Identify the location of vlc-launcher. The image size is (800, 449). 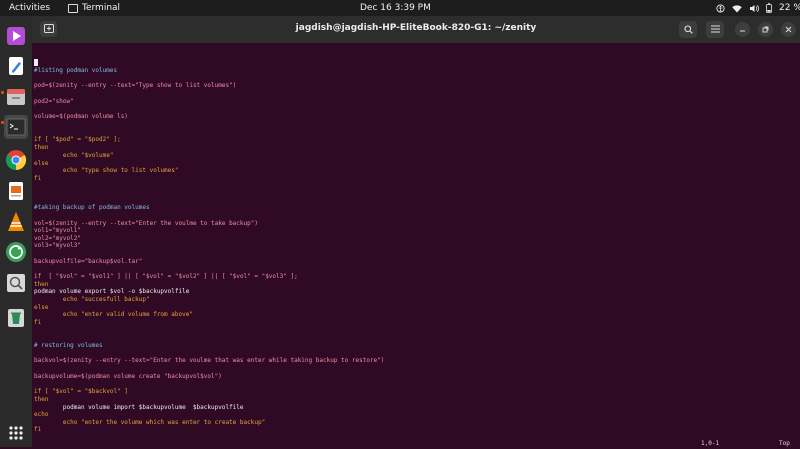
(16, 222).